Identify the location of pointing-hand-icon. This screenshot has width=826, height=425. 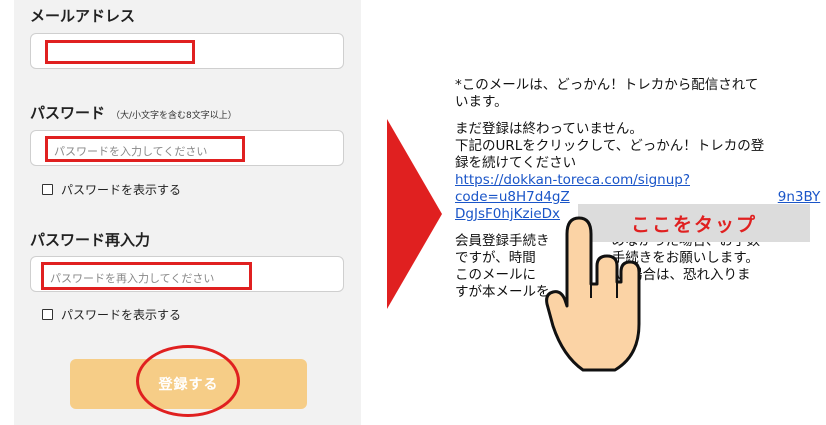
(593, 294).